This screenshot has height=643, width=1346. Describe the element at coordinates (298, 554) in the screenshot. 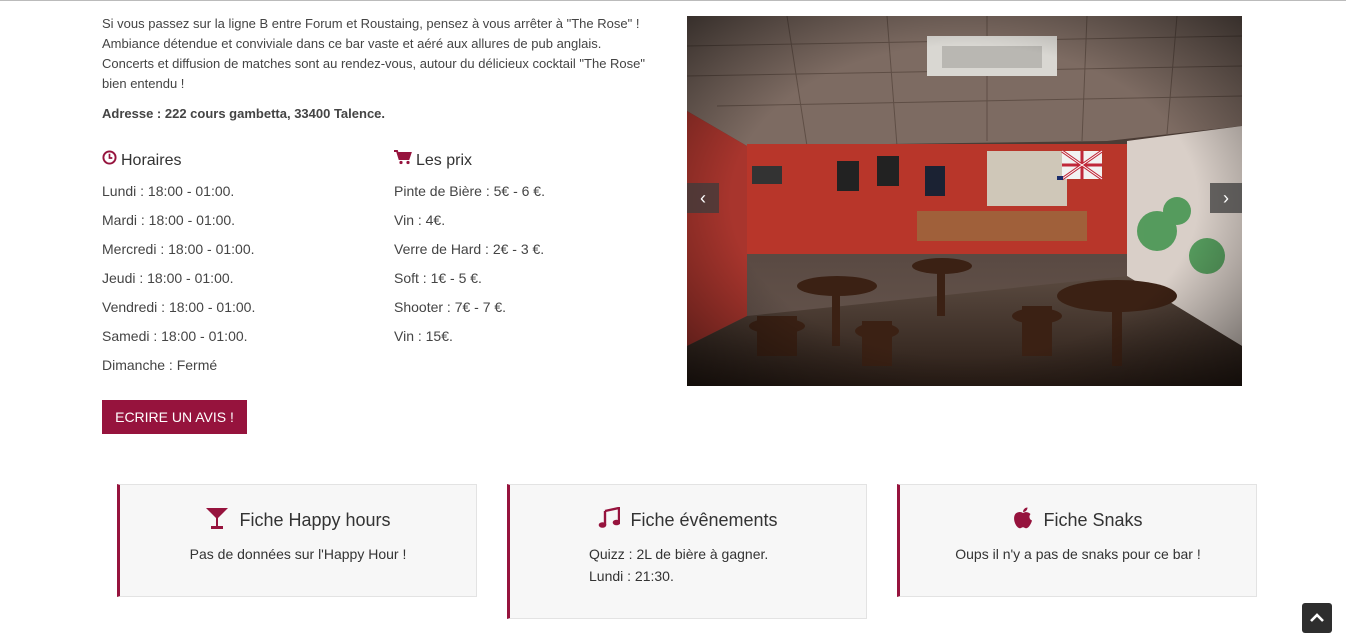

I see `card-text: Pas de données sur l'Happy Hour !` at that location.